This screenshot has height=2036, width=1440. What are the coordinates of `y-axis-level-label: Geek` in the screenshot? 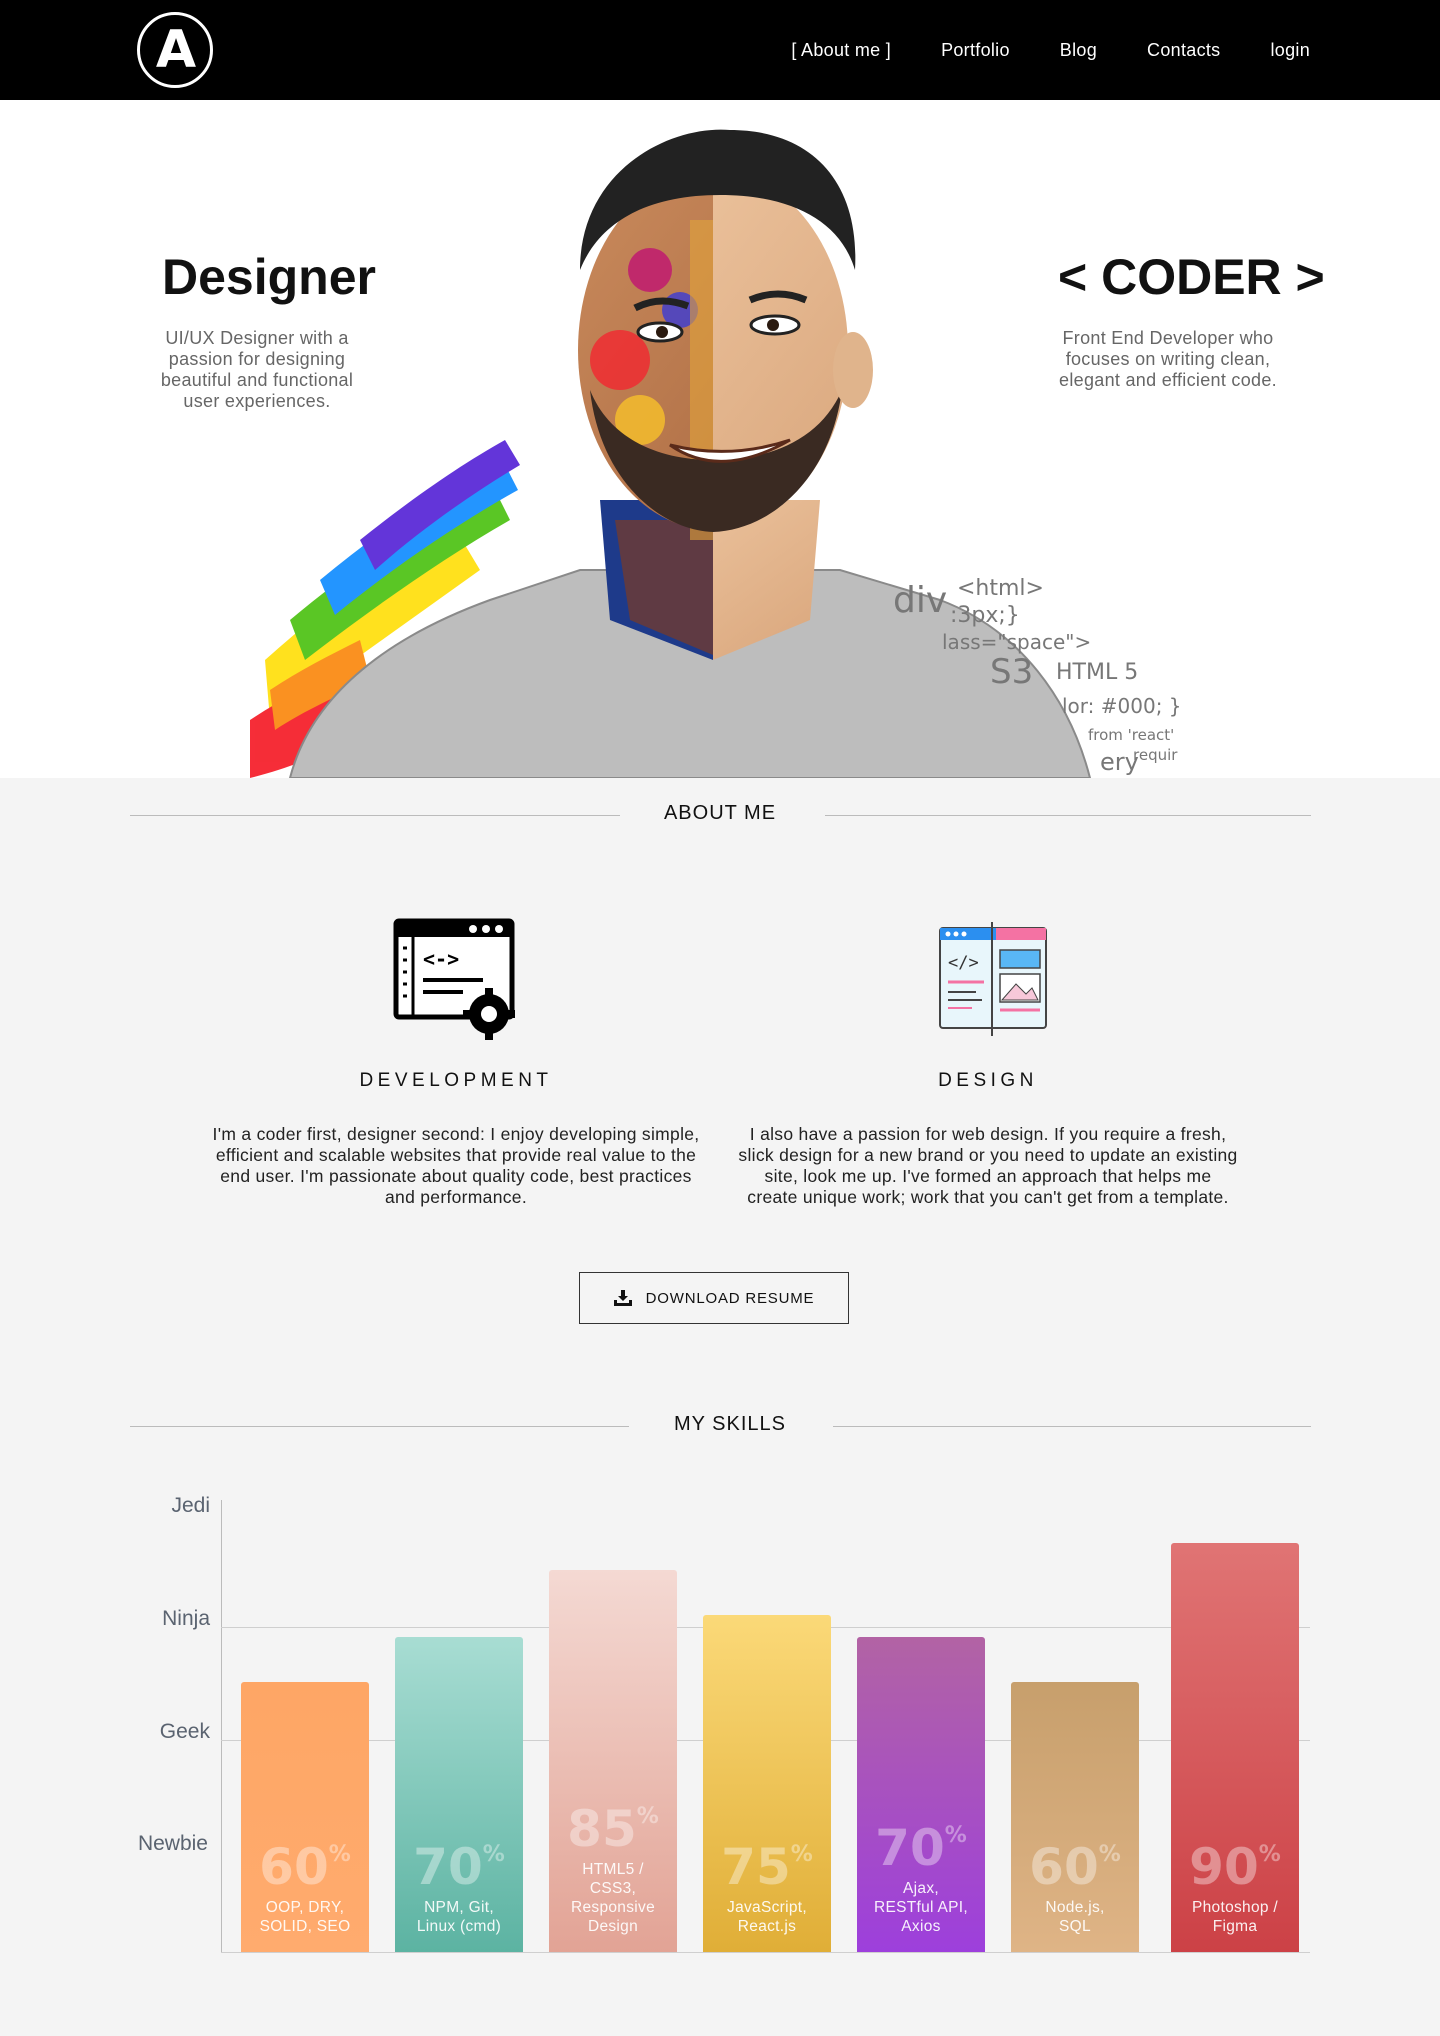 It's located at (184, 1731).